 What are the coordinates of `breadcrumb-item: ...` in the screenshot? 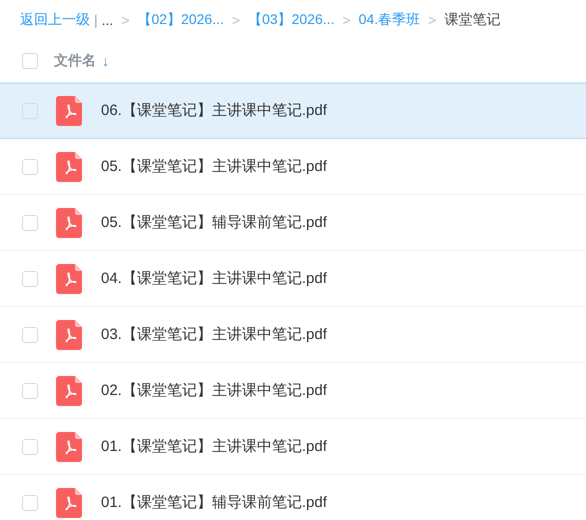 It's located at (108, 20).